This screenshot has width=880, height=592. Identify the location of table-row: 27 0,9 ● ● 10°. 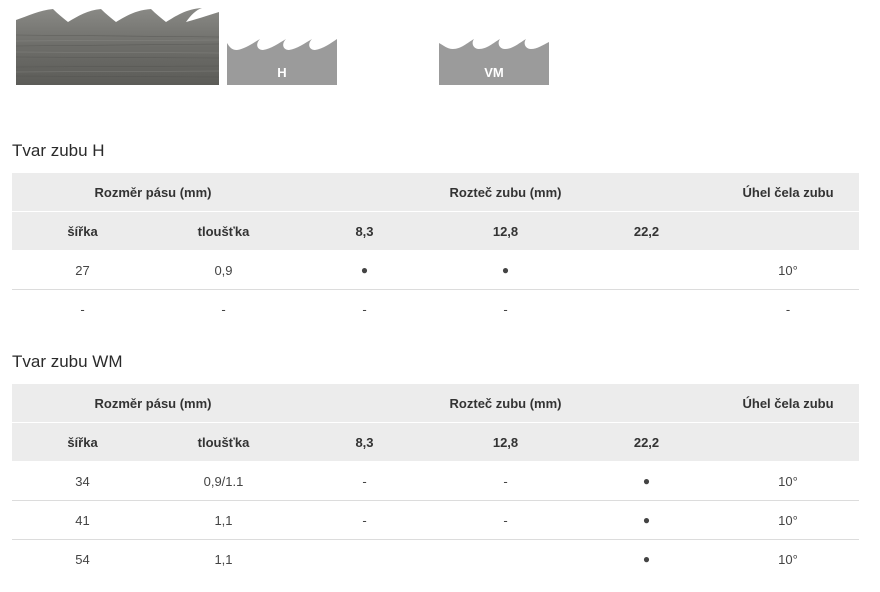
(436, 270).